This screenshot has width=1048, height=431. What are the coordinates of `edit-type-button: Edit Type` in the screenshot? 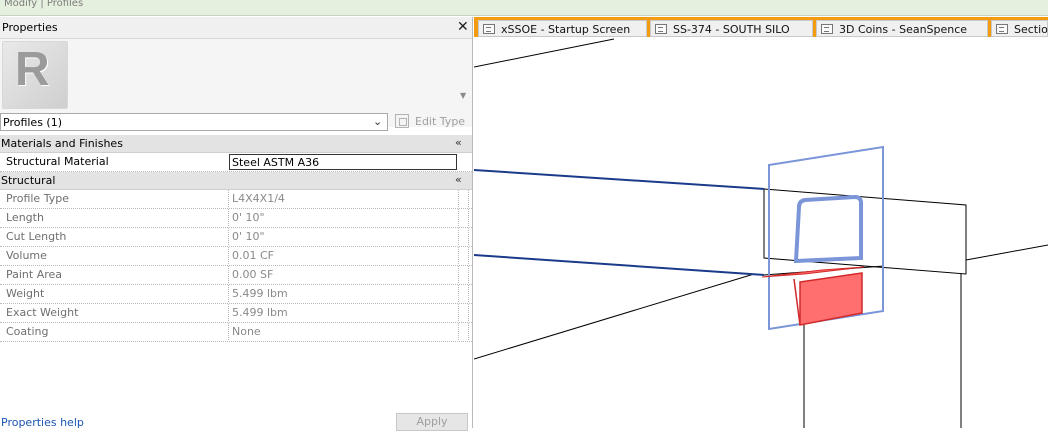 It's located at (432, 122).